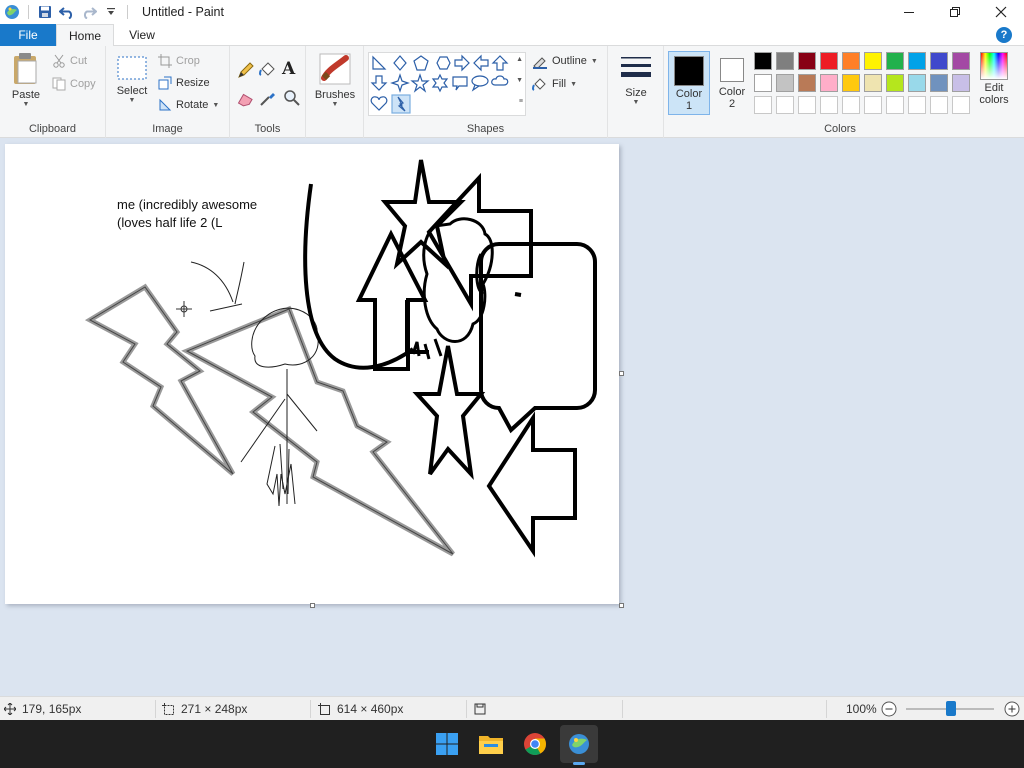 The width and height of the screenshot is (1024, 768). What do you see at coordinates (74, 84) in the screenshot?
I see `copy-button: Copy` at bounding box center [74, 84].